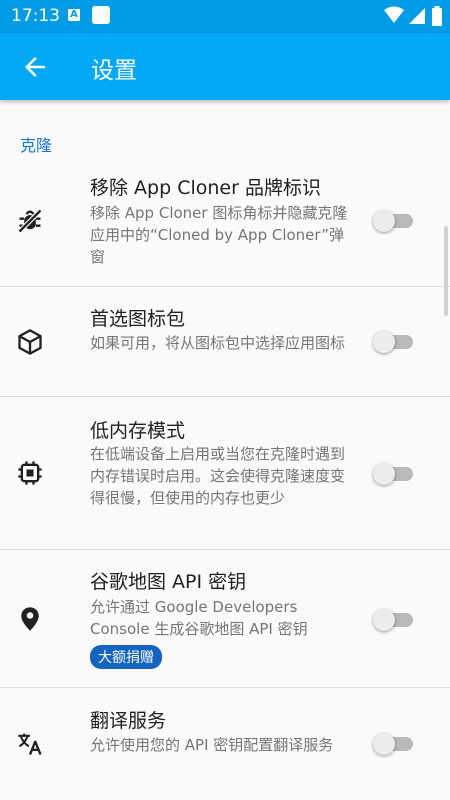 This screenshot has height=800, width=450. I want to click on section-header: 克隆, so click(36, 145).